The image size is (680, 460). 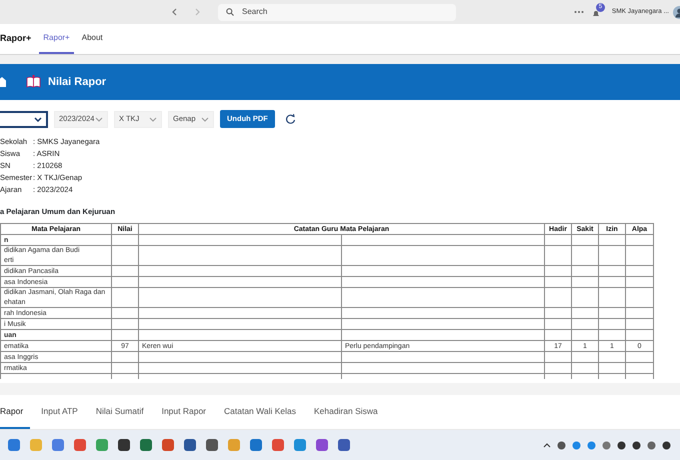 I want to click on more-icon, so click(x=579, y=12).